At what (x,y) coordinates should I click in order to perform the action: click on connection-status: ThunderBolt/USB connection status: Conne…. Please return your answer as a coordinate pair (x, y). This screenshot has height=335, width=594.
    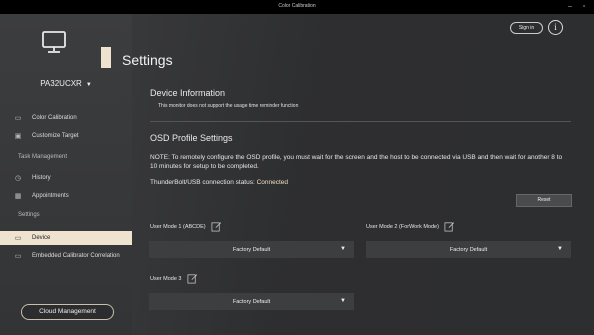
    Looking at the image, I should click on (219, 182).